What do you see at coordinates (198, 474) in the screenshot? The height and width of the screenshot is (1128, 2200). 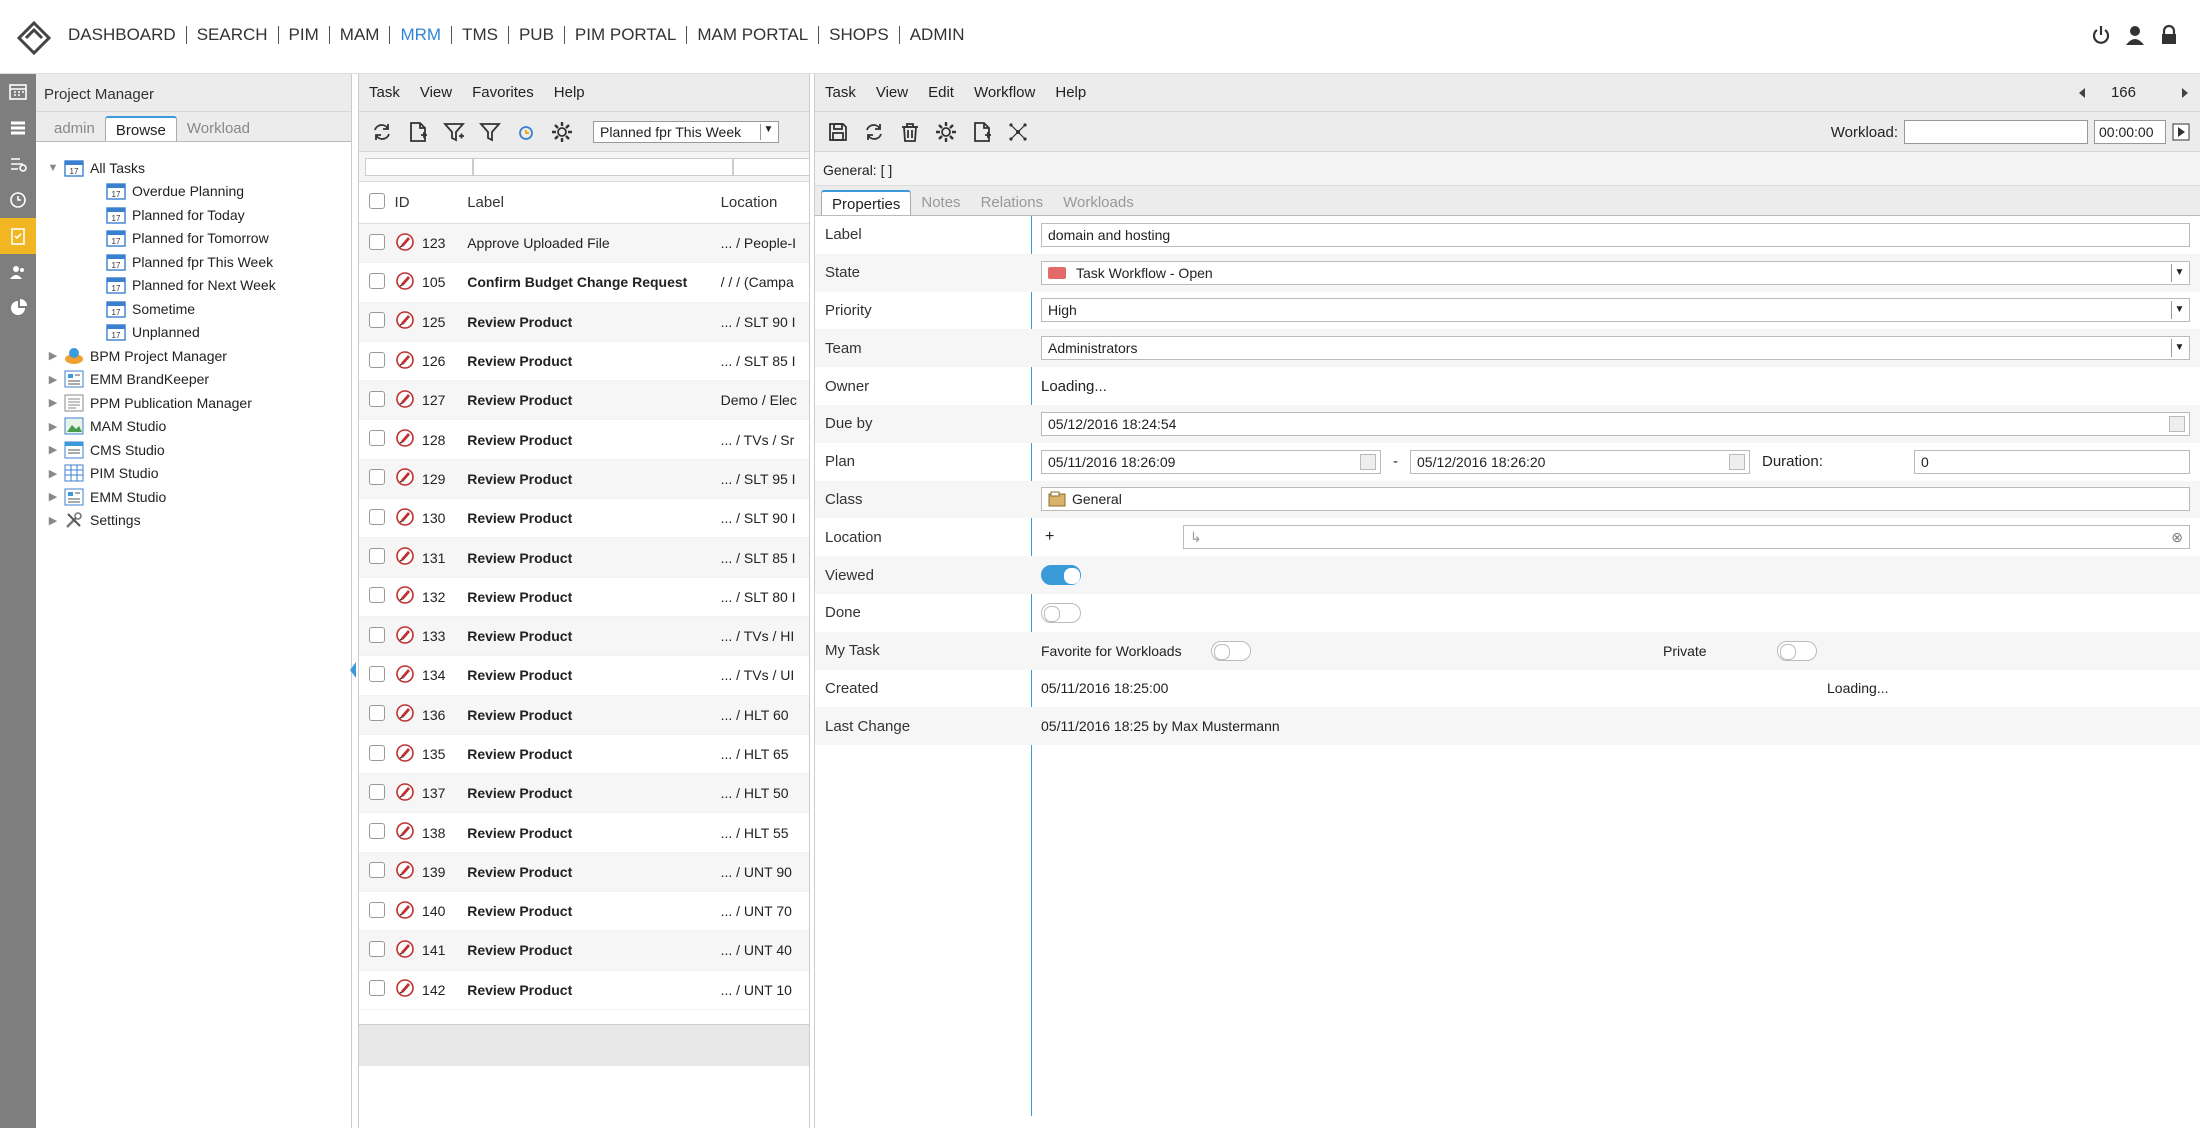 I see `tree-item: ▶ PIM Studio` at bounding box center [198, 474].